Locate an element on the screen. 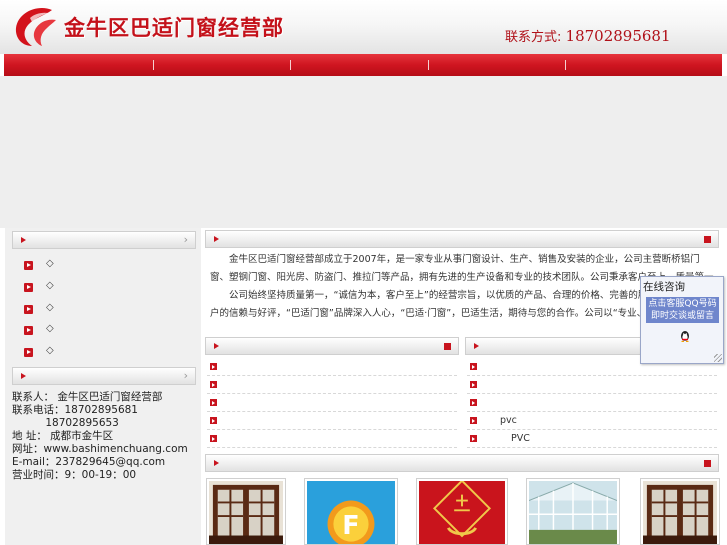  qq-penguin-icon is located at coordinates (685, 336).